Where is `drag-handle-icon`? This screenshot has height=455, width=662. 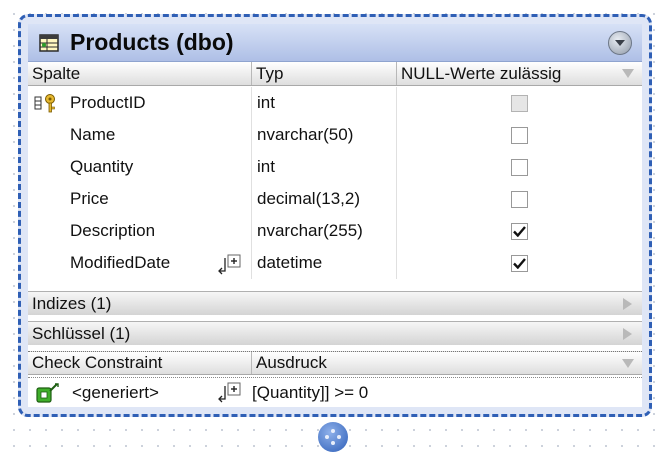
drag-handle-icon is located at coordinates (333, 437).